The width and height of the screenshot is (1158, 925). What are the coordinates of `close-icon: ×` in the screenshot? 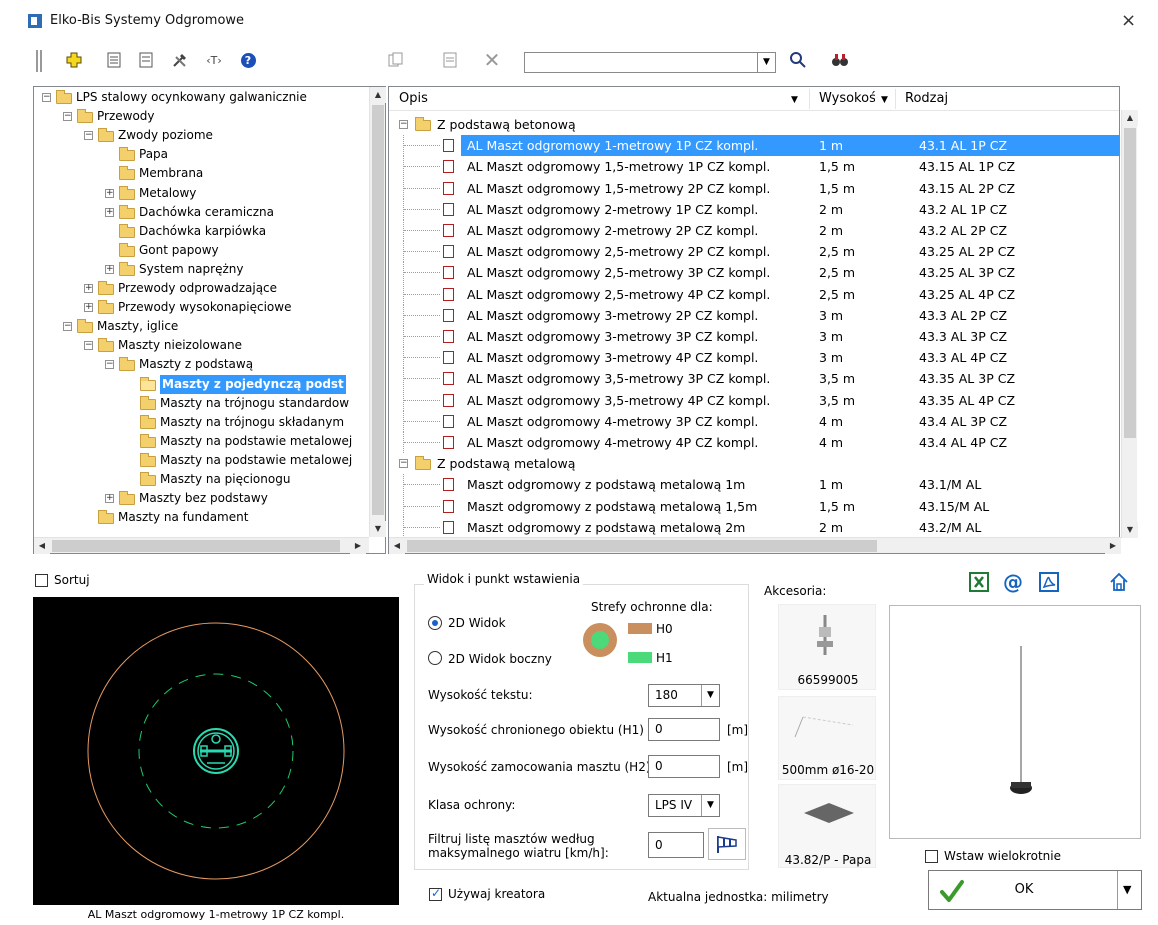 It's located at (1128, 20).